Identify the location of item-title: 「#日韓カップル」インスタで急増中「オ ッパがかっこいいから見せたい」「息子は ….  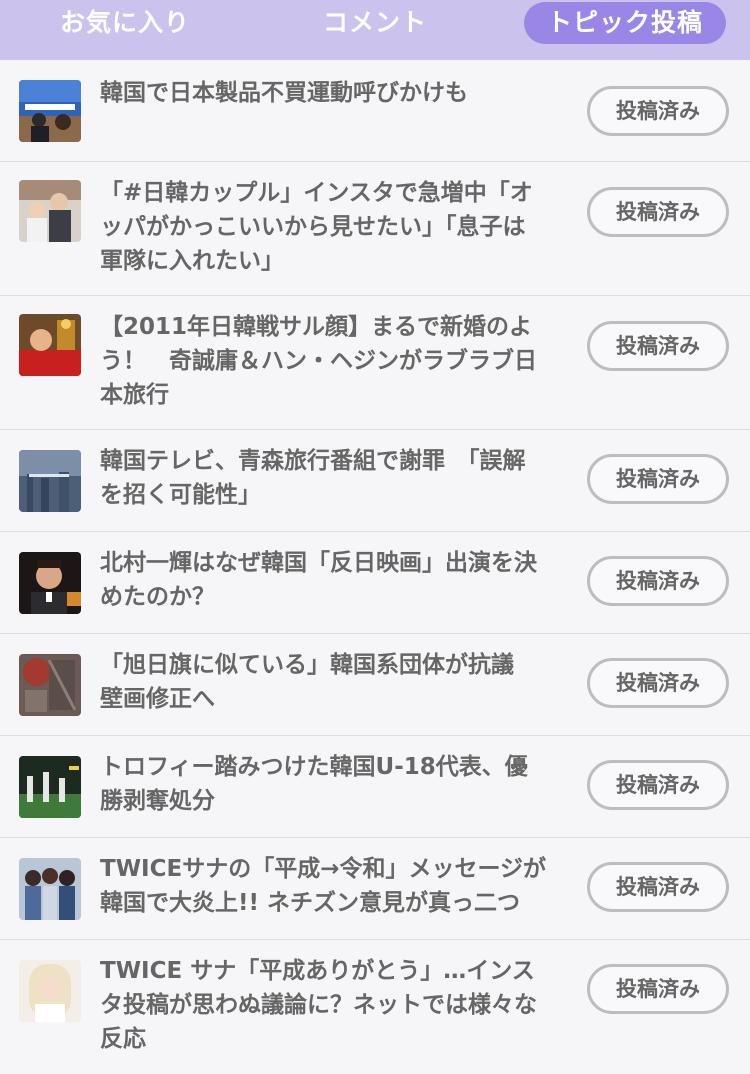
(331, 227).